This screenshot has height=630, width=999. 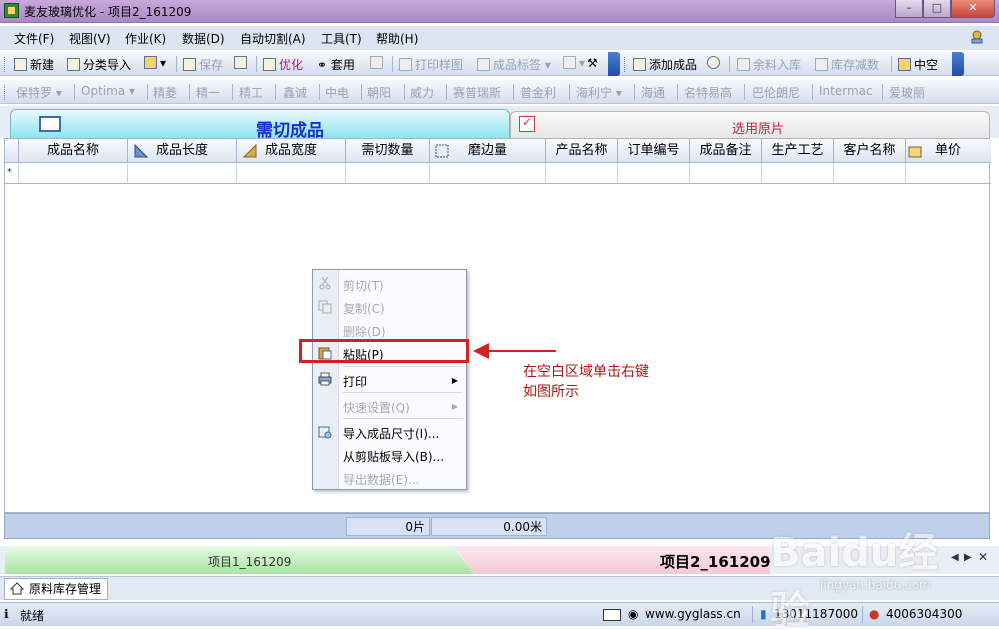 I want to click on machine-balunlangni: 巴伦朗尼, so click(x=776, y=92).